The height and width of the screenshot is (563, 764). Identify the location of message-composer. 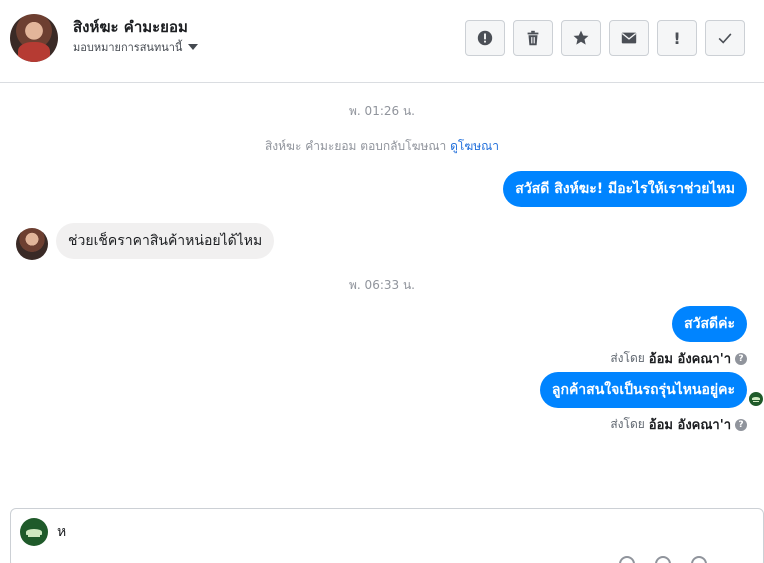
(387, 535).